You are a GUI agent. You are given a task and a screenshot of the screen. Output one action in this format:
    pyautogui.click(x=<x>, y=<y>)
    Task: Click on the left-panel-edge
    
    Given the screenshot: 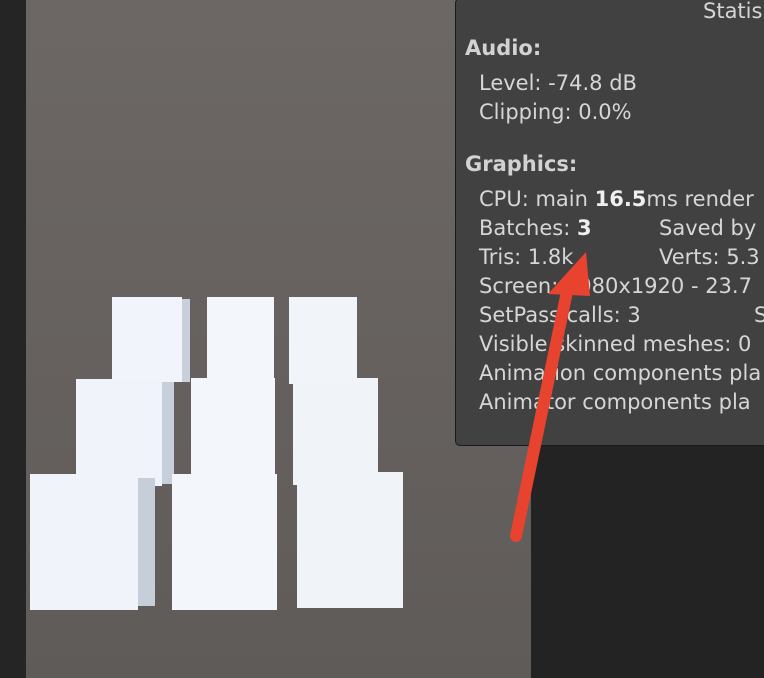 What is the action you would take?
    pyautogui.click(x=13, y=339)
    